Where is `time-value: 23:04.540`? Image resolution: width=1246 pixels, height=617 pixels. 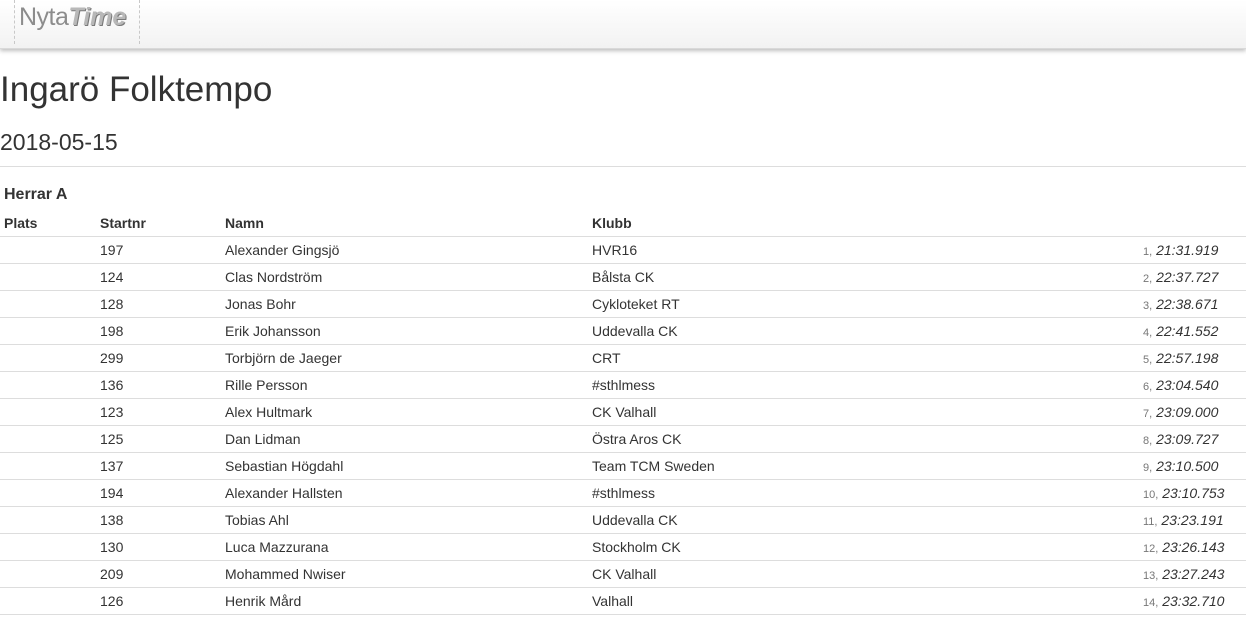 time-value: 23:04.540 is located at coordinates (1187, 385).